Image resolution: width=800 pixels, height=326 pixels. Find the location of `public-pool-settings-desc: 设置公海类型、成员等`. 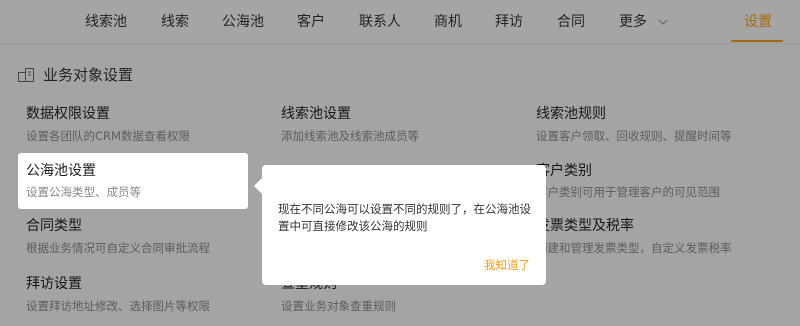

public-pool-settings-desc: 设置公海类型、成员等 is located at coordinates (83, 192).